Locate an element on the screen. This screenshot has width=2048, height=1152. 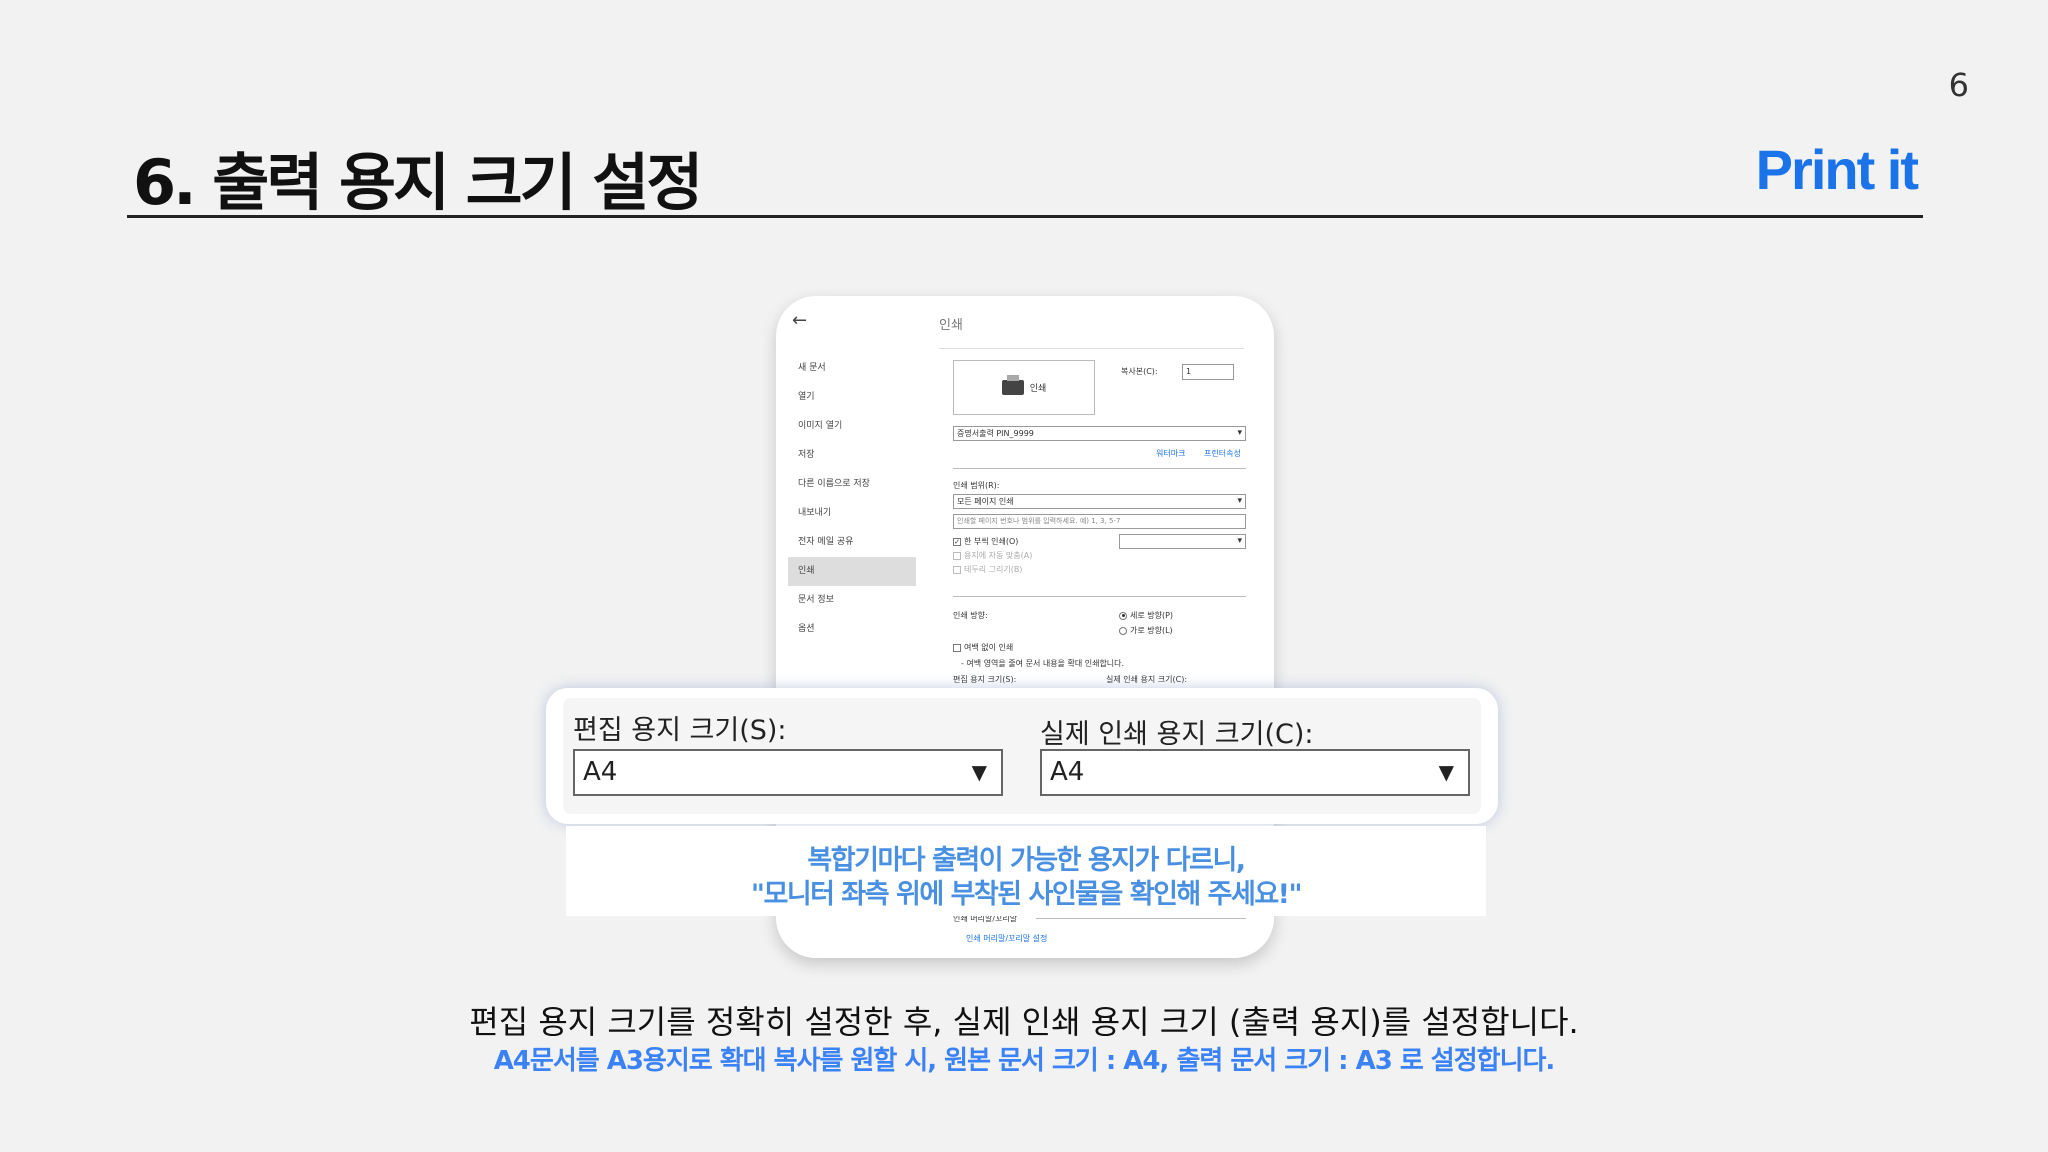
nav-item-save: 저장 is located at coordinates (852, 455).